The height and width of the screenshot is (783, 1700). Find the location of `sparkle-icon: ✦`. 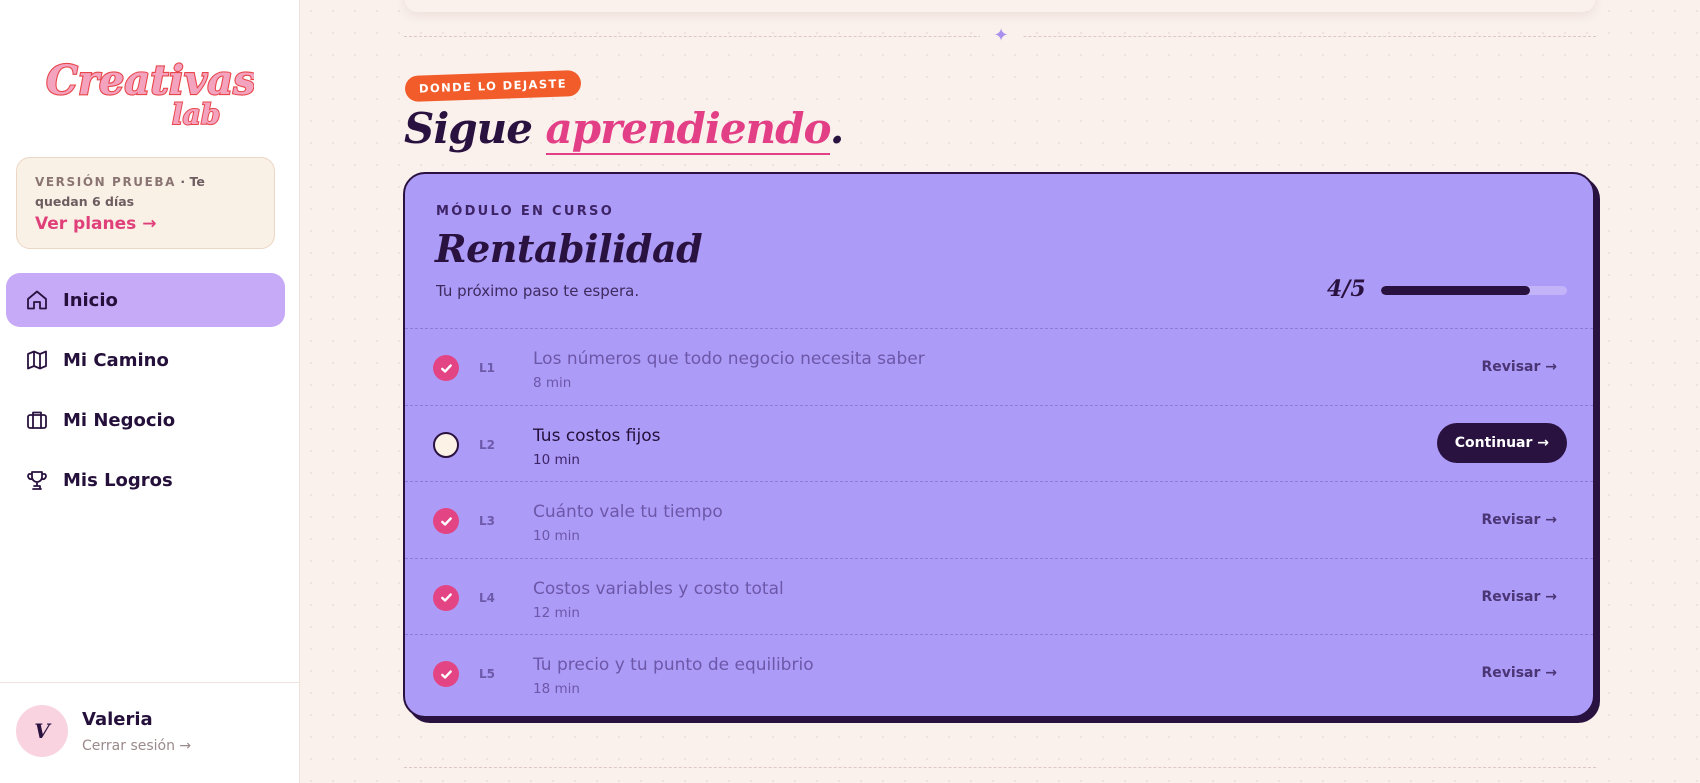

sparkle-icon: ✦ is located at coordinates (1001, 35).